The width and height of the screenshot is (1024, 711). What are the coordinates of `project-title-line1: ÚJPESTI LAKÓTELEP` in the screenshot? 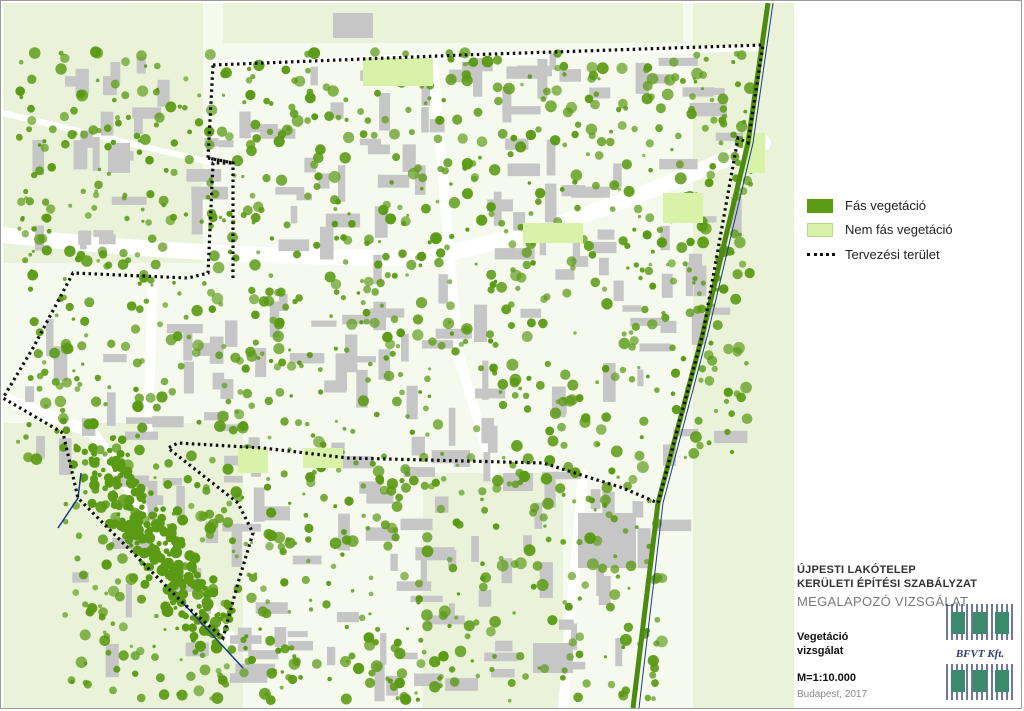 It's located at (856, 570).